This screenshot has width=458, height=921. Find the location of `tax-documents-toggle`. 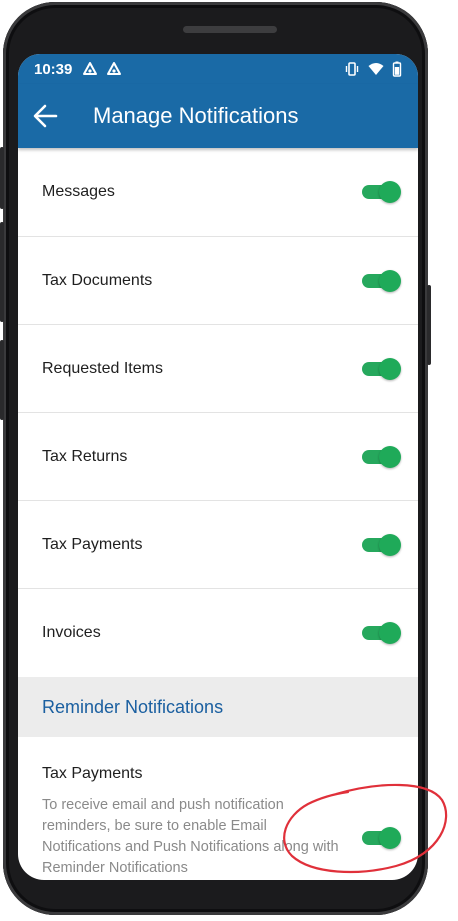

tax-documents-toggle is located at coordinates (381, 281).